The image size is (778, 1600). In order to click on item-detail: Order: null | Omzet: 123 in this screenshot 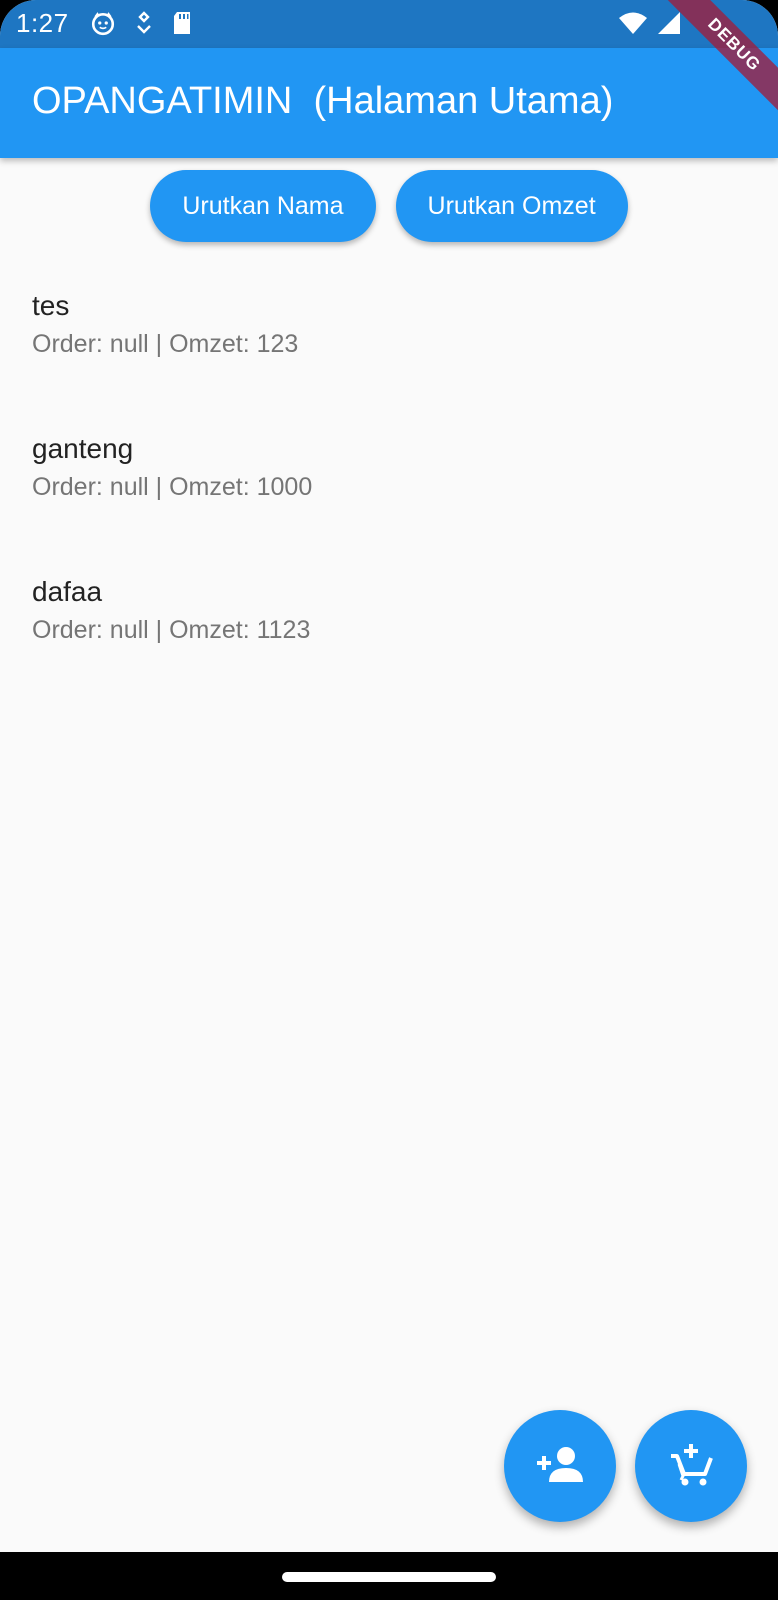, I will do `click(165, 344)`.